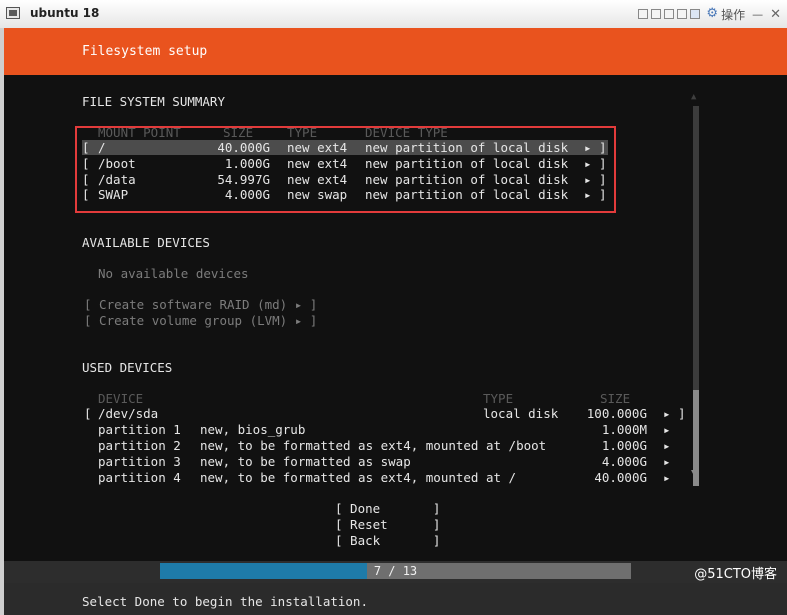 Image resolution: width=787 pixels, height=615 pixels. What do you see at coordinates (253, 429) in the screenshot?
I see `partition-desc: new, bios_grub` at bounding box center [253, 429].